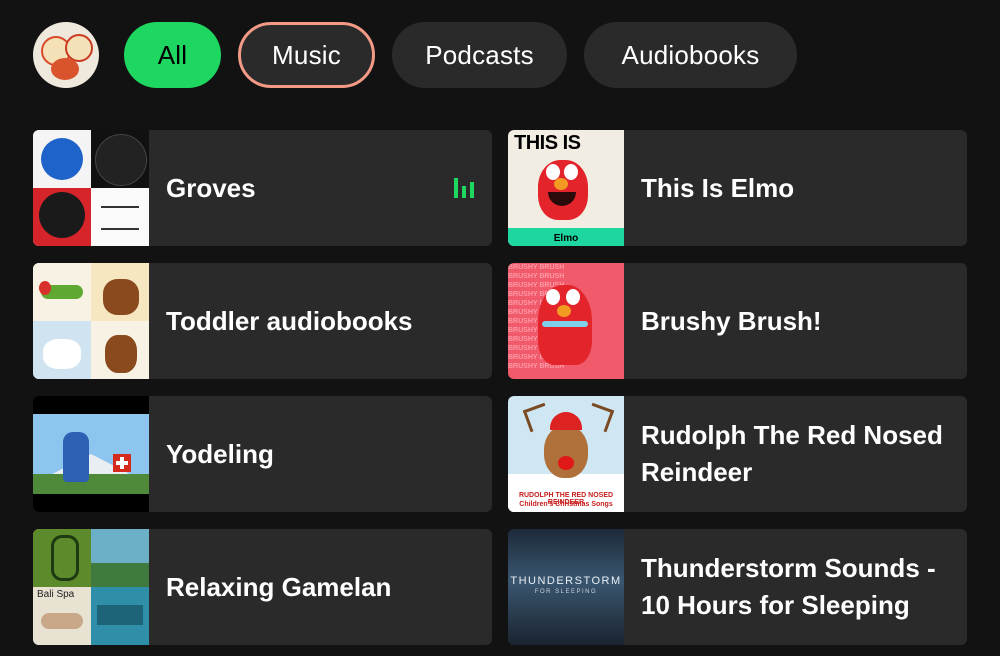 The height and width of the screenshot is (656, 1000). I want to click on filter-chip-music: Music, so click(306, 55).